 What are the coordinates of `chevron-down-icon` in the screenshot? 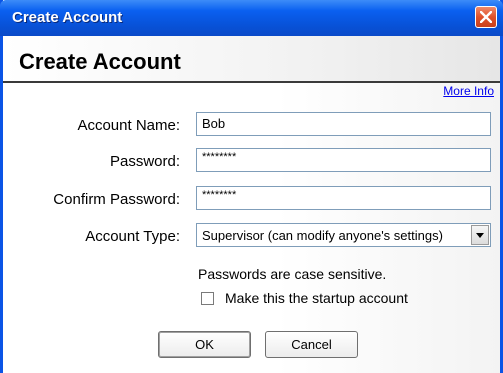 It's located at (480, 235).